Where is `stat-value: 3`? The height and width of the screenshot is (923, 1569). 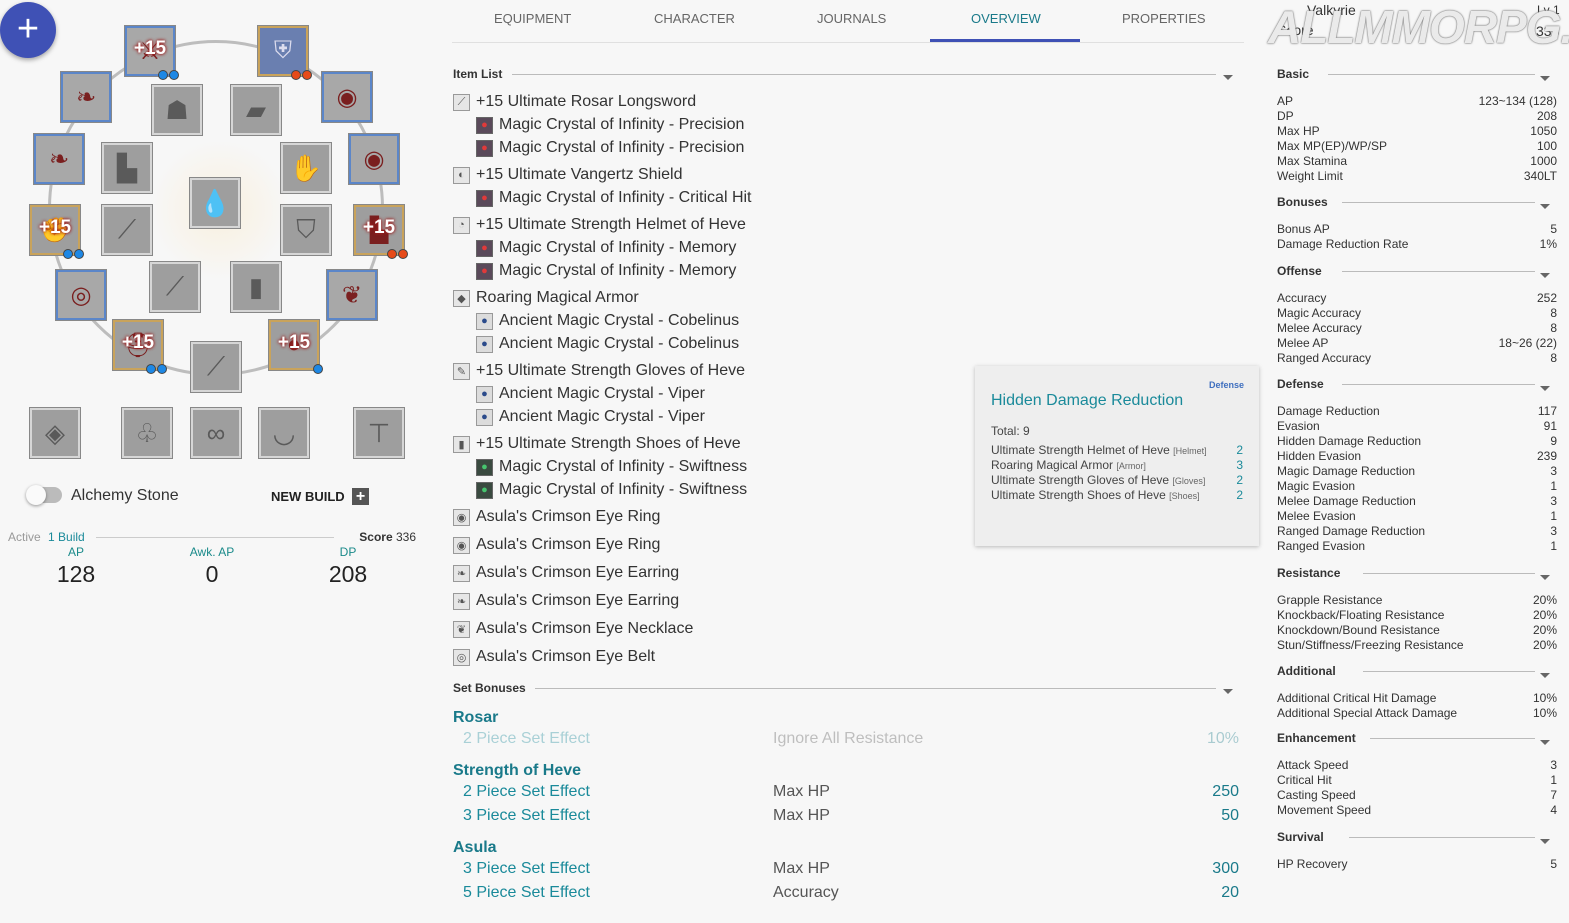 stat-value: 3 is located at coordinates (1553, 765).